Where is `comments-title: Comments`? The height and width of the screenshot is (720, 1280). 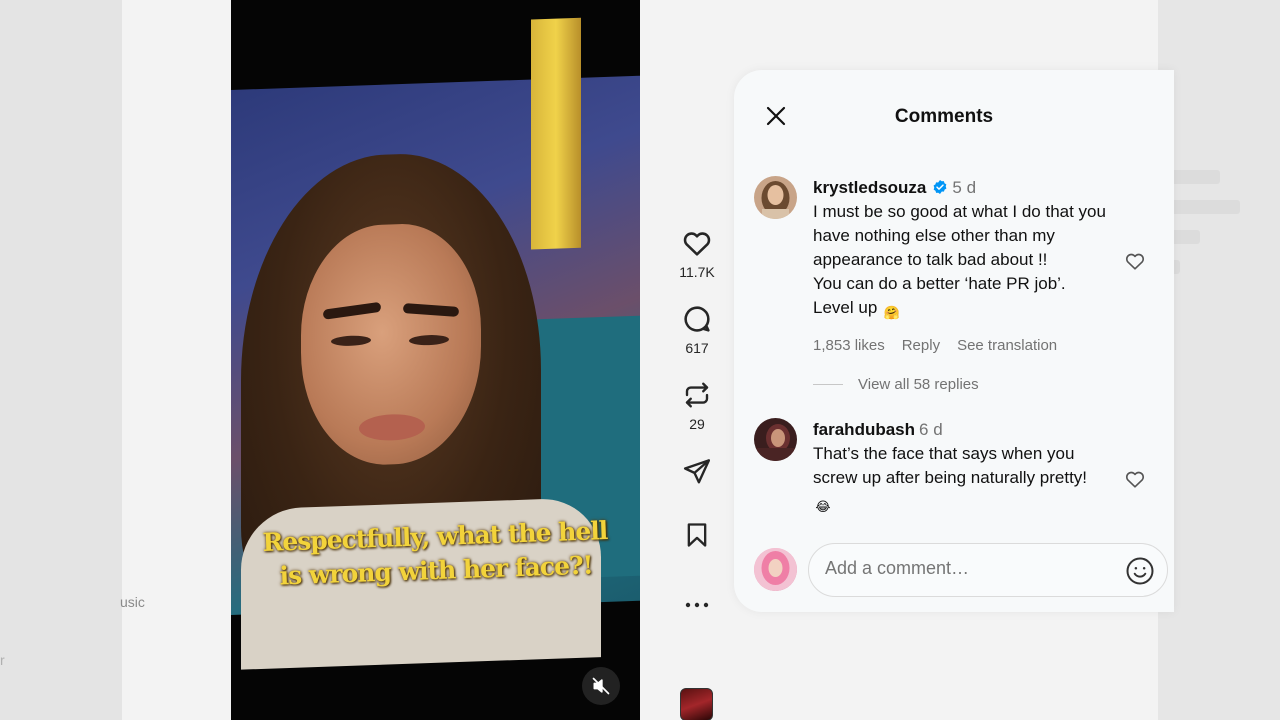 comments-title: Comments is located at coordinates (944, 116).